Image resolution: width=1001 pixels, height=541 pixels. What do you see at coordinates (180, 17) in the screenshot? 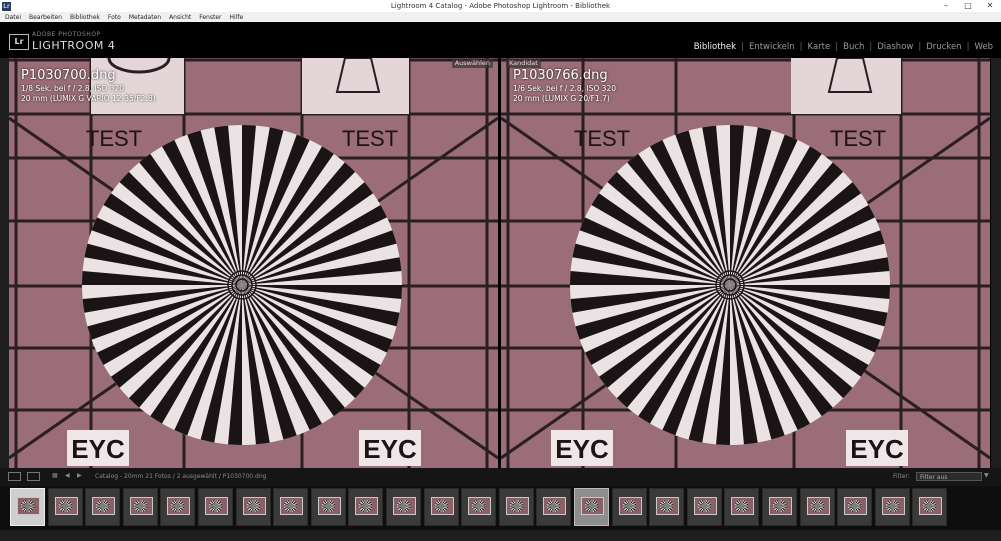
I see `menu-ansicht: Ansicht` at bounding box center [180, 17].